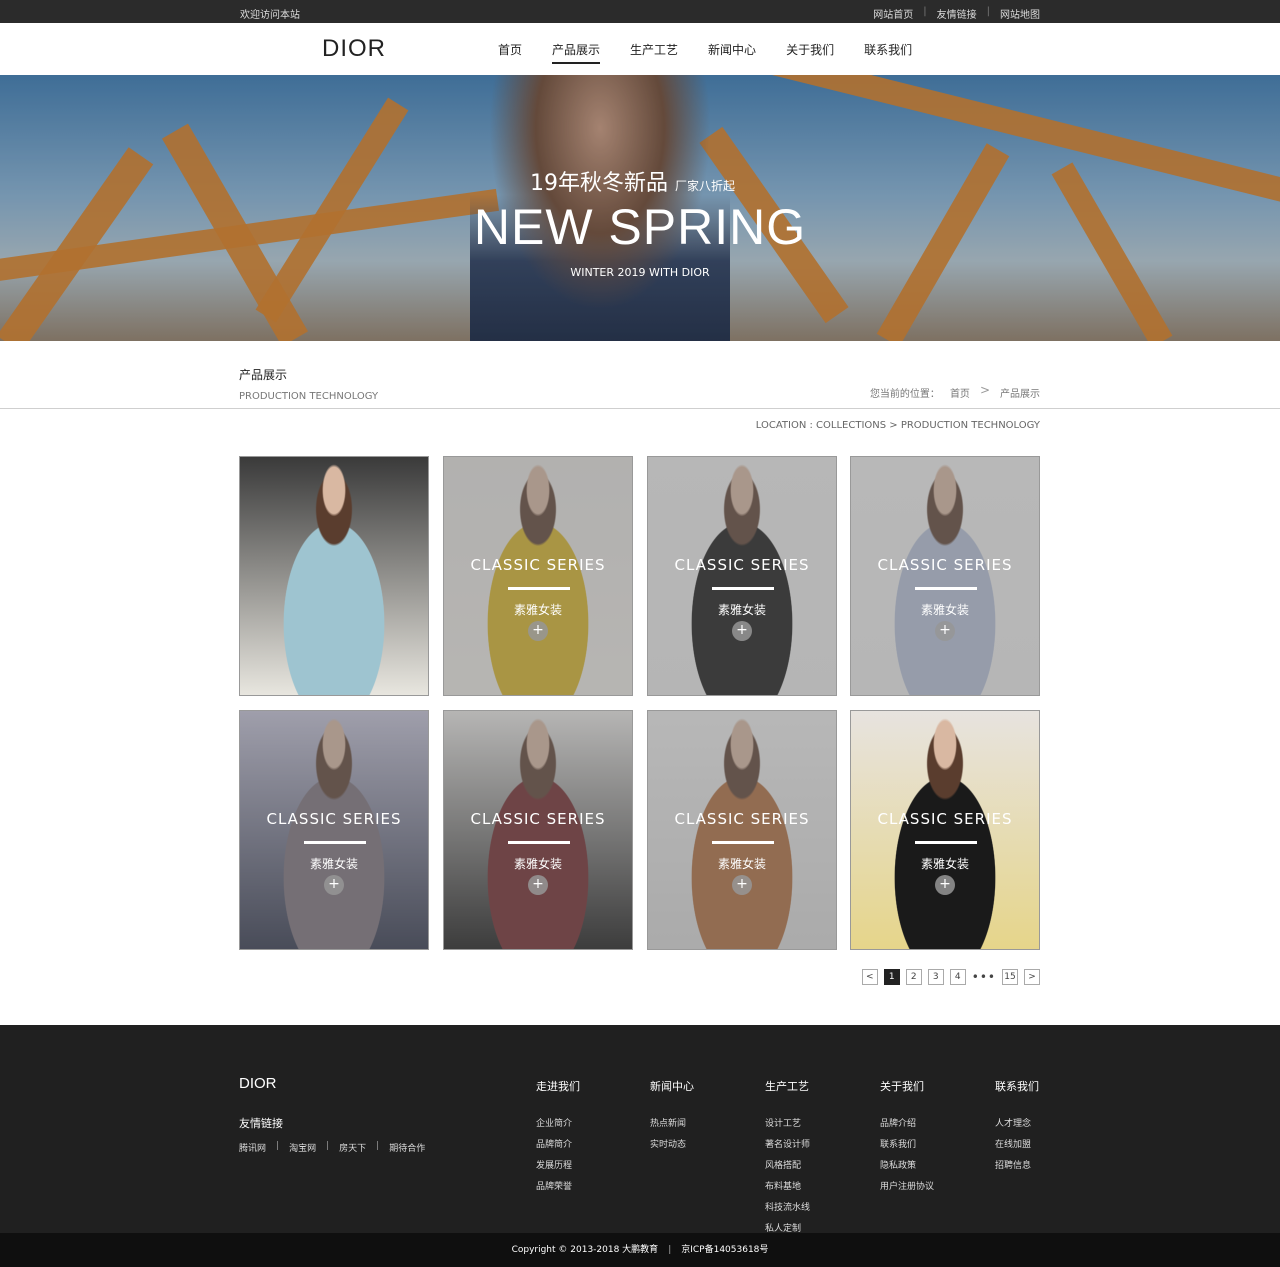  Describe the element at coordinates (261, 1123) in the screenshot. I see `friend-links-title: 友情链接` at that location.